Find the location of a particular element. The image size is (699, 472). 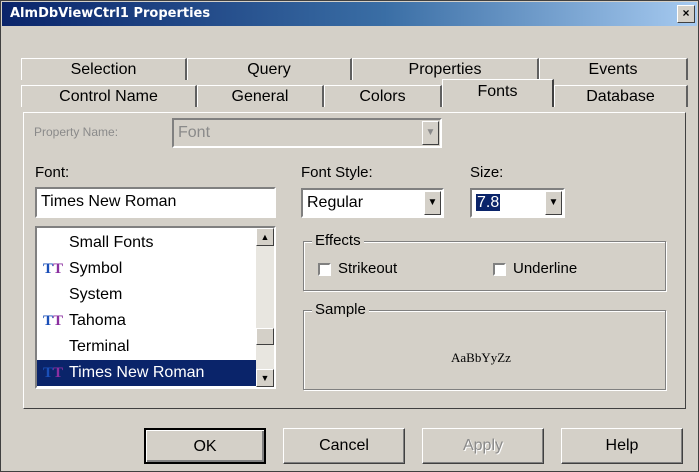

list-item: TT Tahoma is located at coordinates (146, 321).